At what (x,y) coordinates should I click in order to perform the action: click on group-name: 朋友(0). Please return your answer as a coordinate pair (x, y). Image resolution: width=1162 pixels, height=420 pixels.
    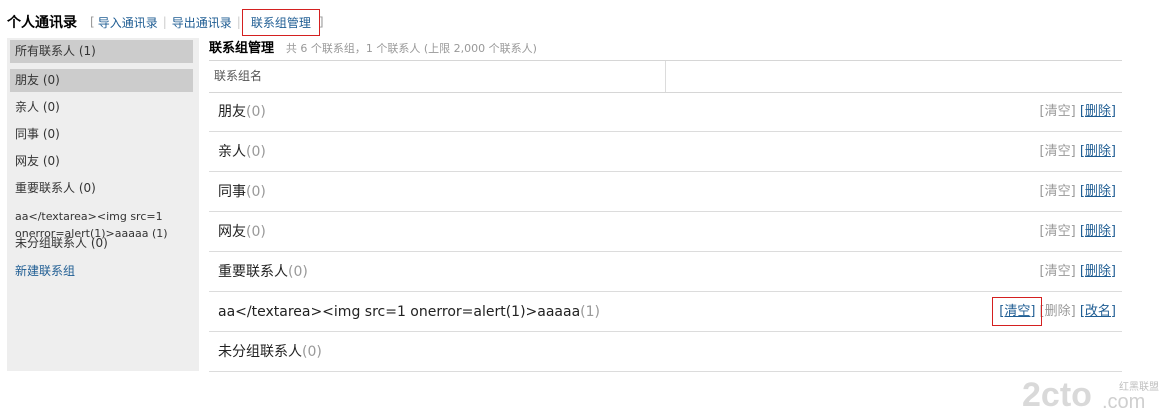
    Looking at the image, I should click on (242, 112).